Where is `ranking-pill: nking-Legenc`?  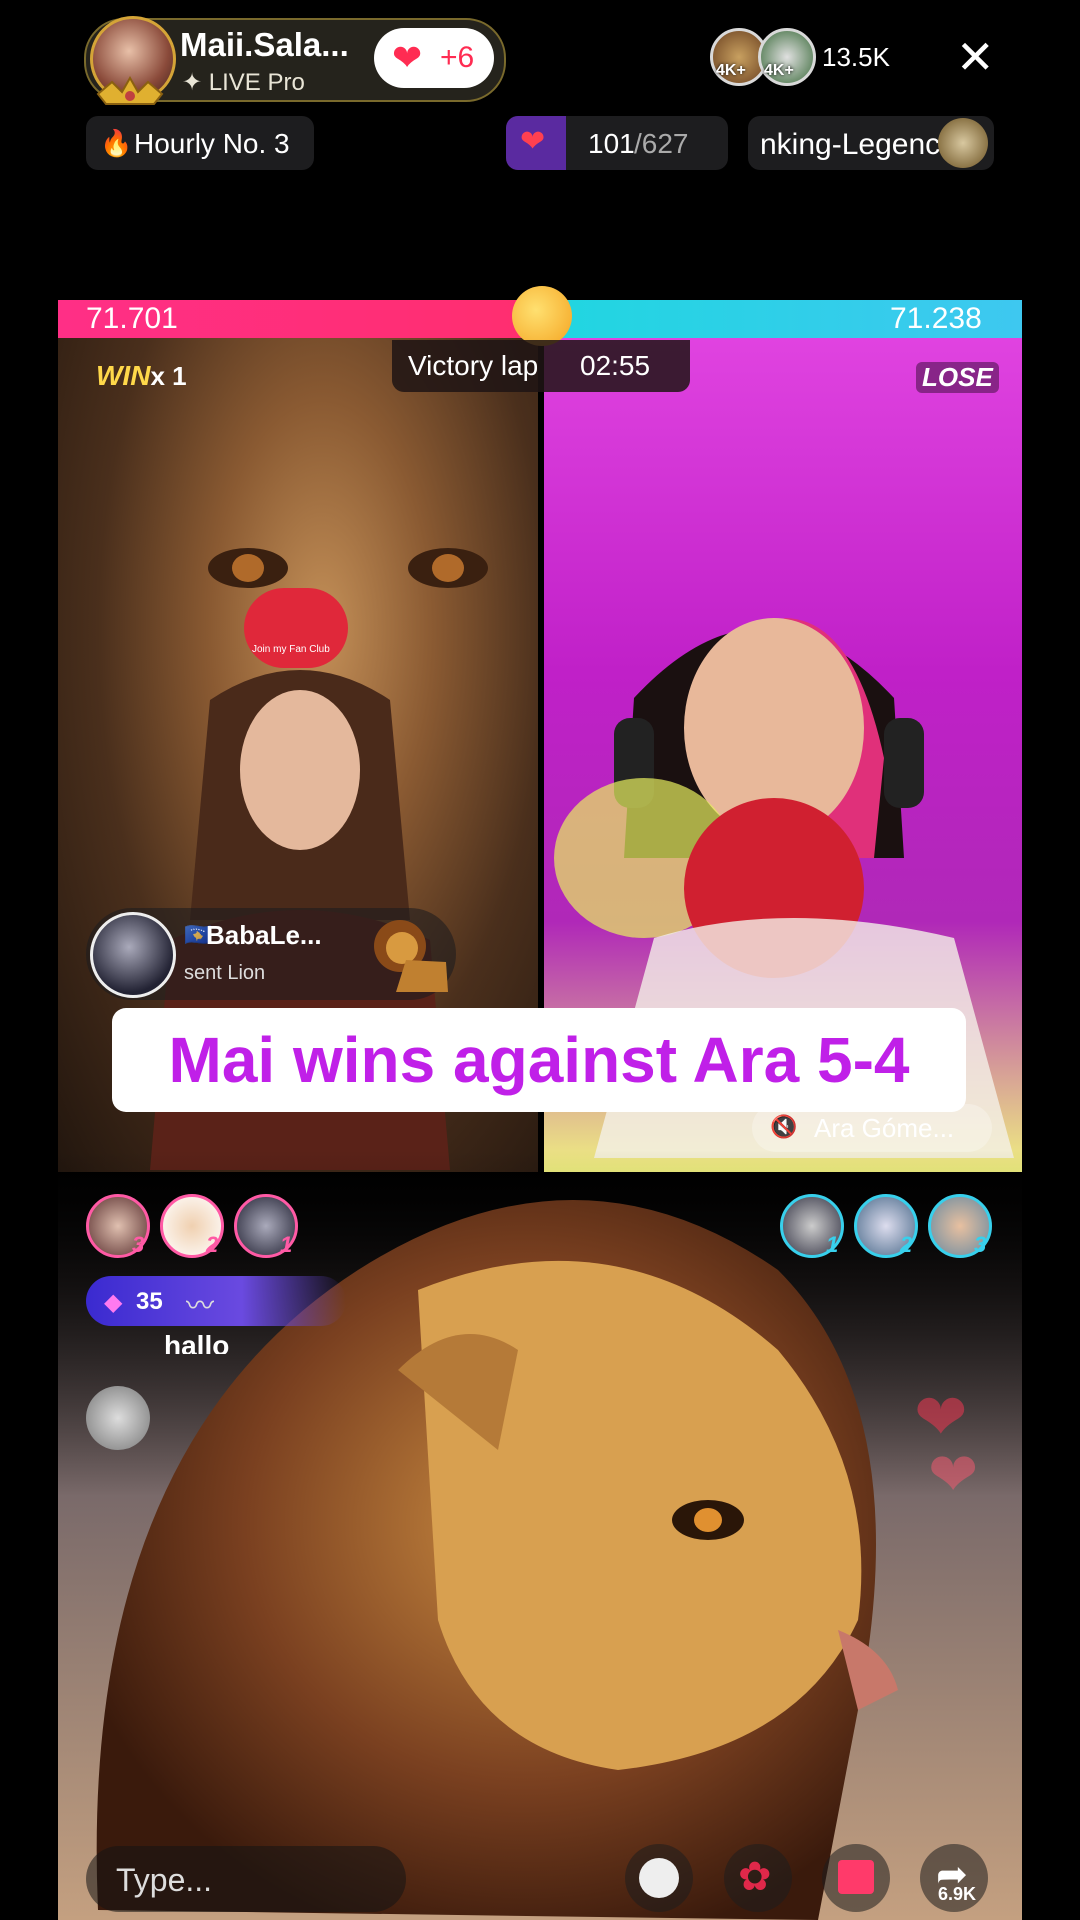 ranking-pill: nking-Legenc is located at coordinates (871, 143).